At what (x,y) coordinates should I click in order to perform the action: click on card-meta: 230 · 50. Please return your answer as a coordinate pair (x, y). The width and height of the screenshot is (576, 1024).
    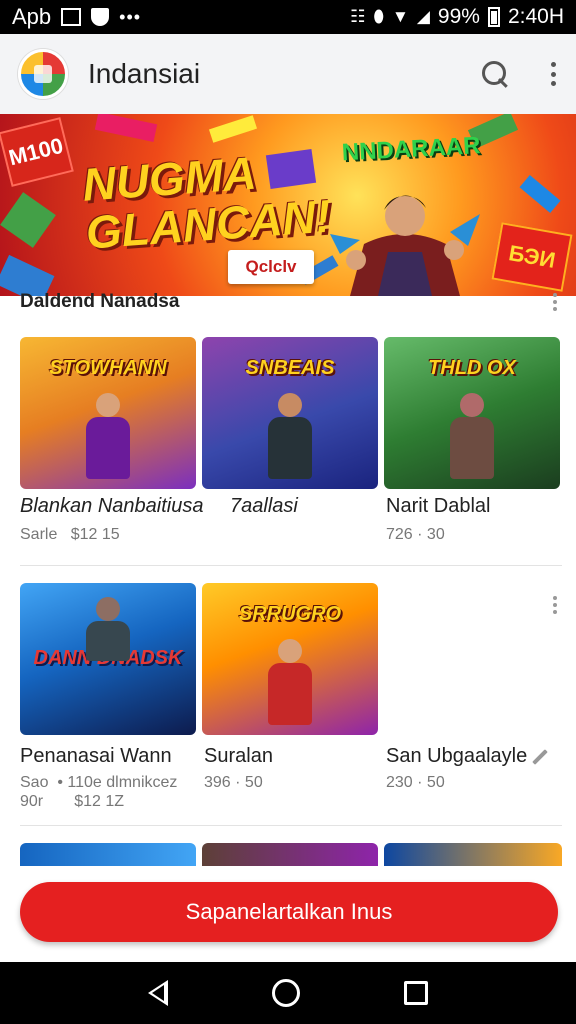
    Looking at the image, I should click on (415, 782).